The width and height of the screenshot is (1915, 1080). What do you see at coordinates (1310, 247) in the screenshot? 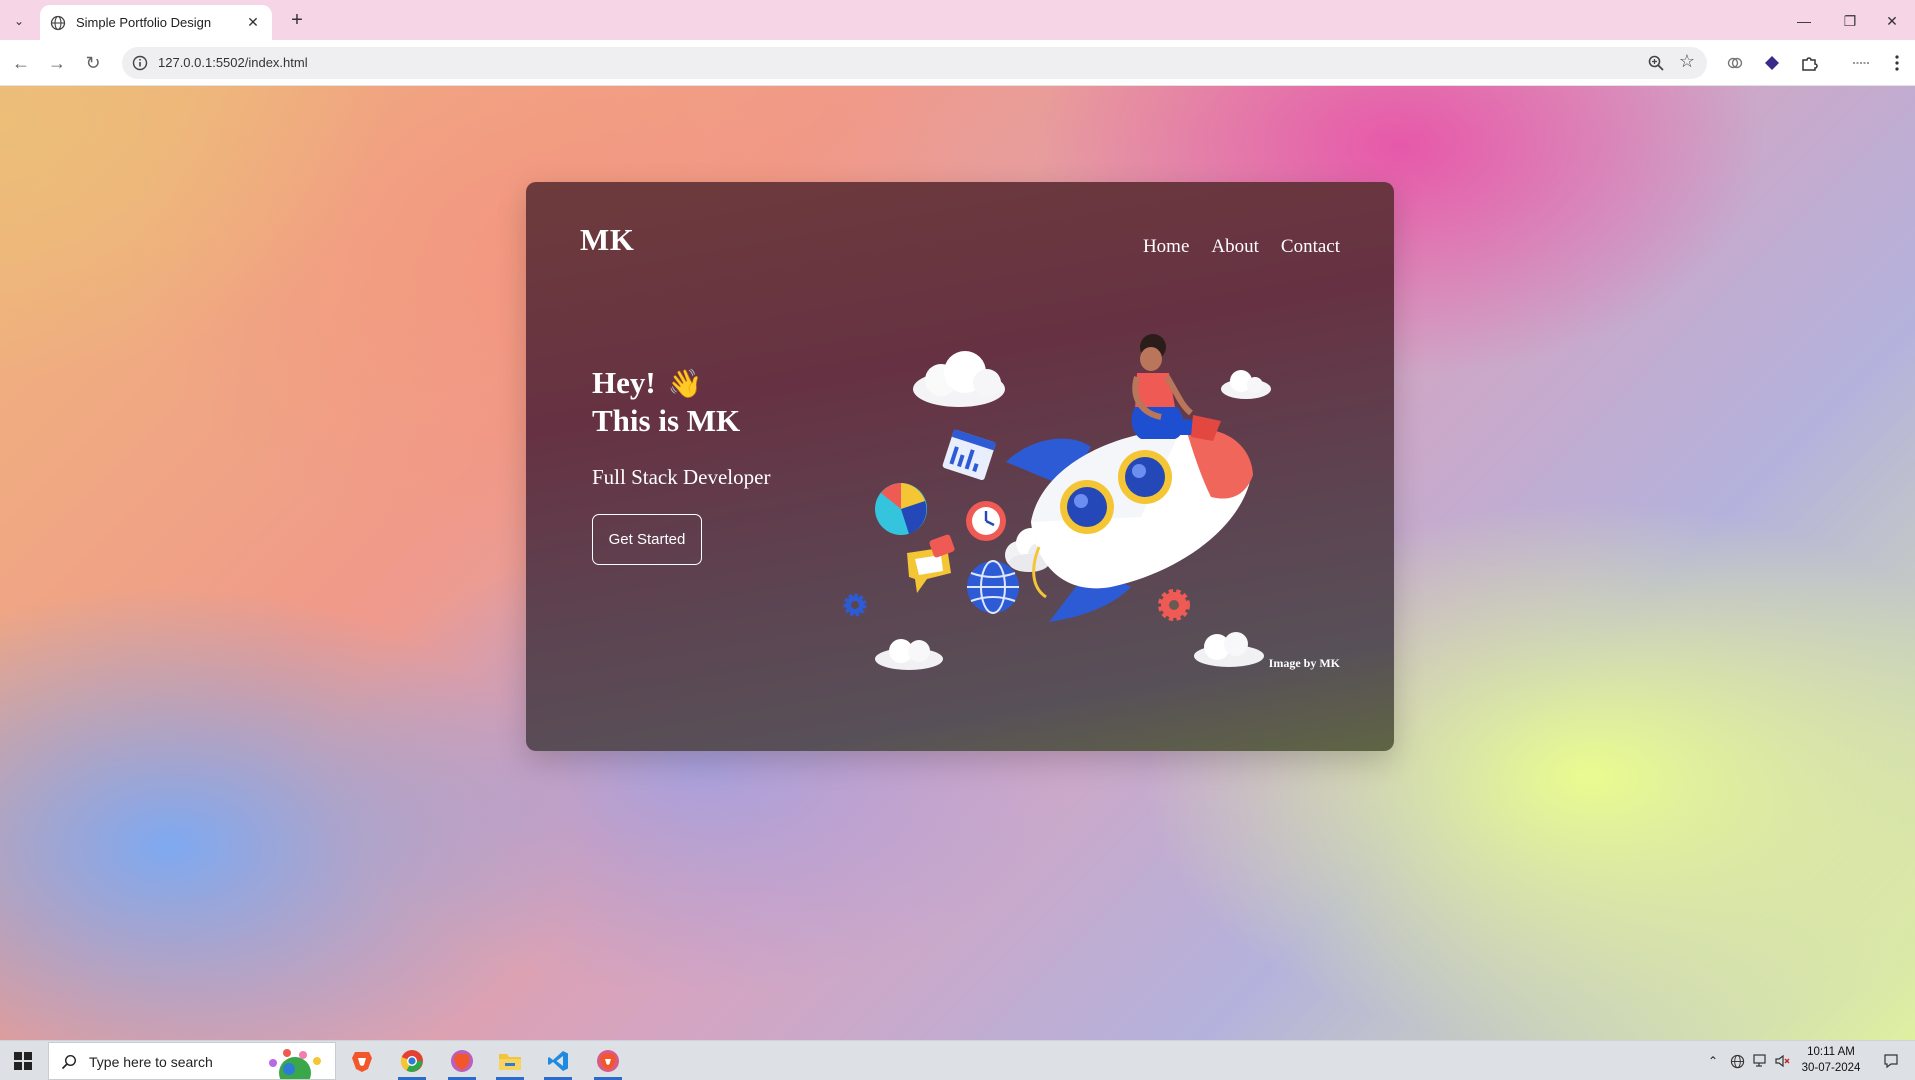
I see `nav-link-contact: Contact` at bounding box center [1310, 247].